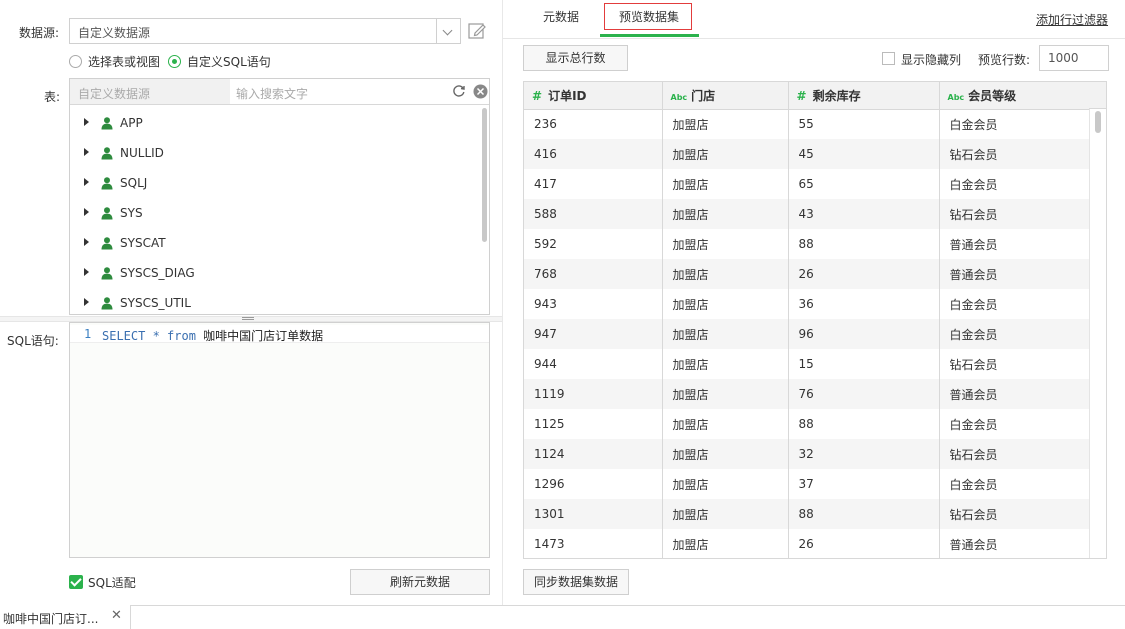 Image resolution: width=1125 pixels, height=629 pixels. What do you see at coordinates (1015, 543) in the screenshot?
I see `table-cell: 普通会员` at bounding box center [1015, 543].